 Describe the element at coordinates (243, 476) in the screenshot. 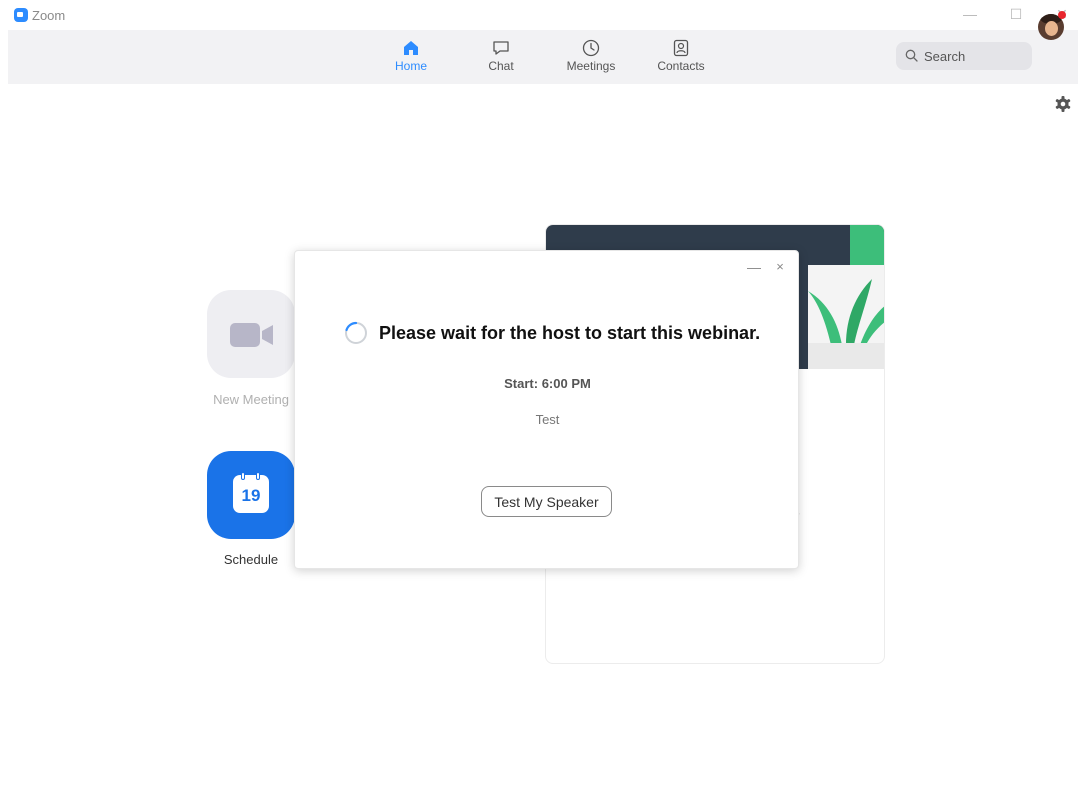

I see `calendar-ring-left` at that location.